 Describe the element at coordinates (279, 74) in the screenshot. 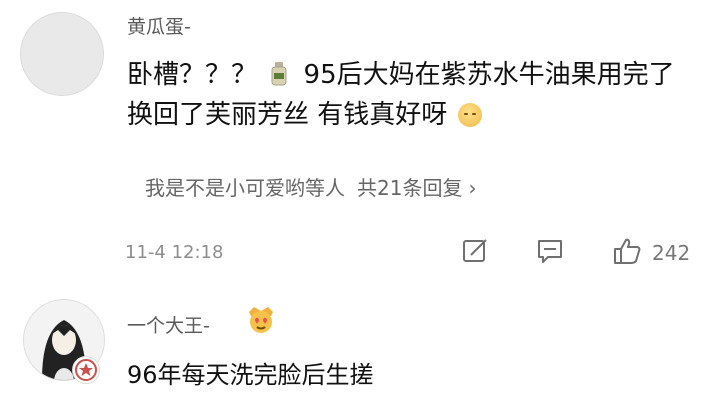

I see `bottle-icon` at that location.